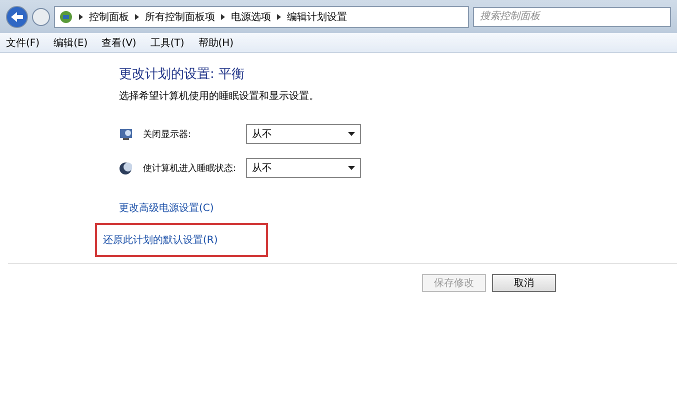  Describe the element at coordinates (166, 208) in the screenshot. I see `settings-link: 更改高级电源设置(C)` at that location.